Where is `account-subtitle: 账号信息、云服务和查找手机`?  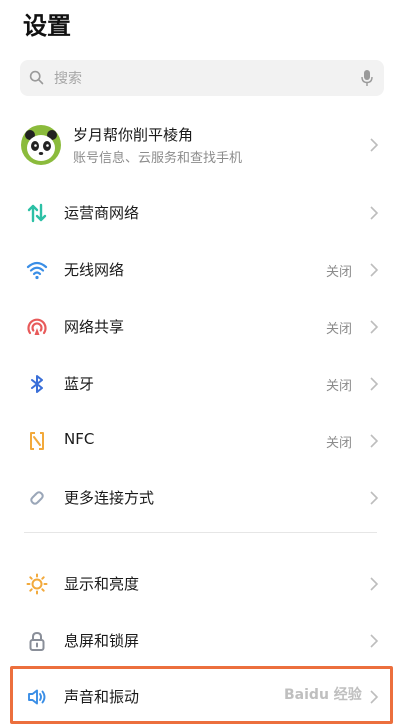 account-subtitle: 账号信息、云服务和查找手机 is located at coordinates (158, 158).